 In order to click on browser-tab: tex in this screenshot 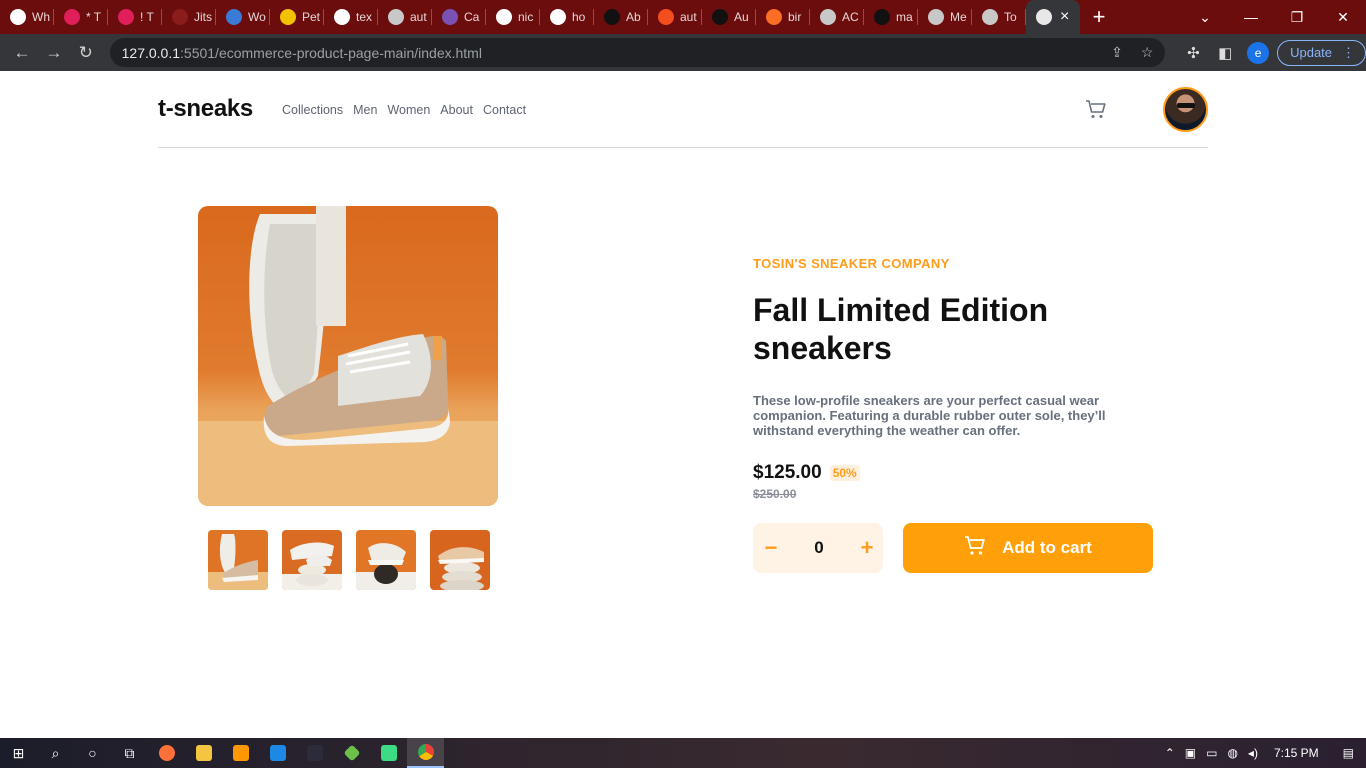, I will do `click(351, 17)`.